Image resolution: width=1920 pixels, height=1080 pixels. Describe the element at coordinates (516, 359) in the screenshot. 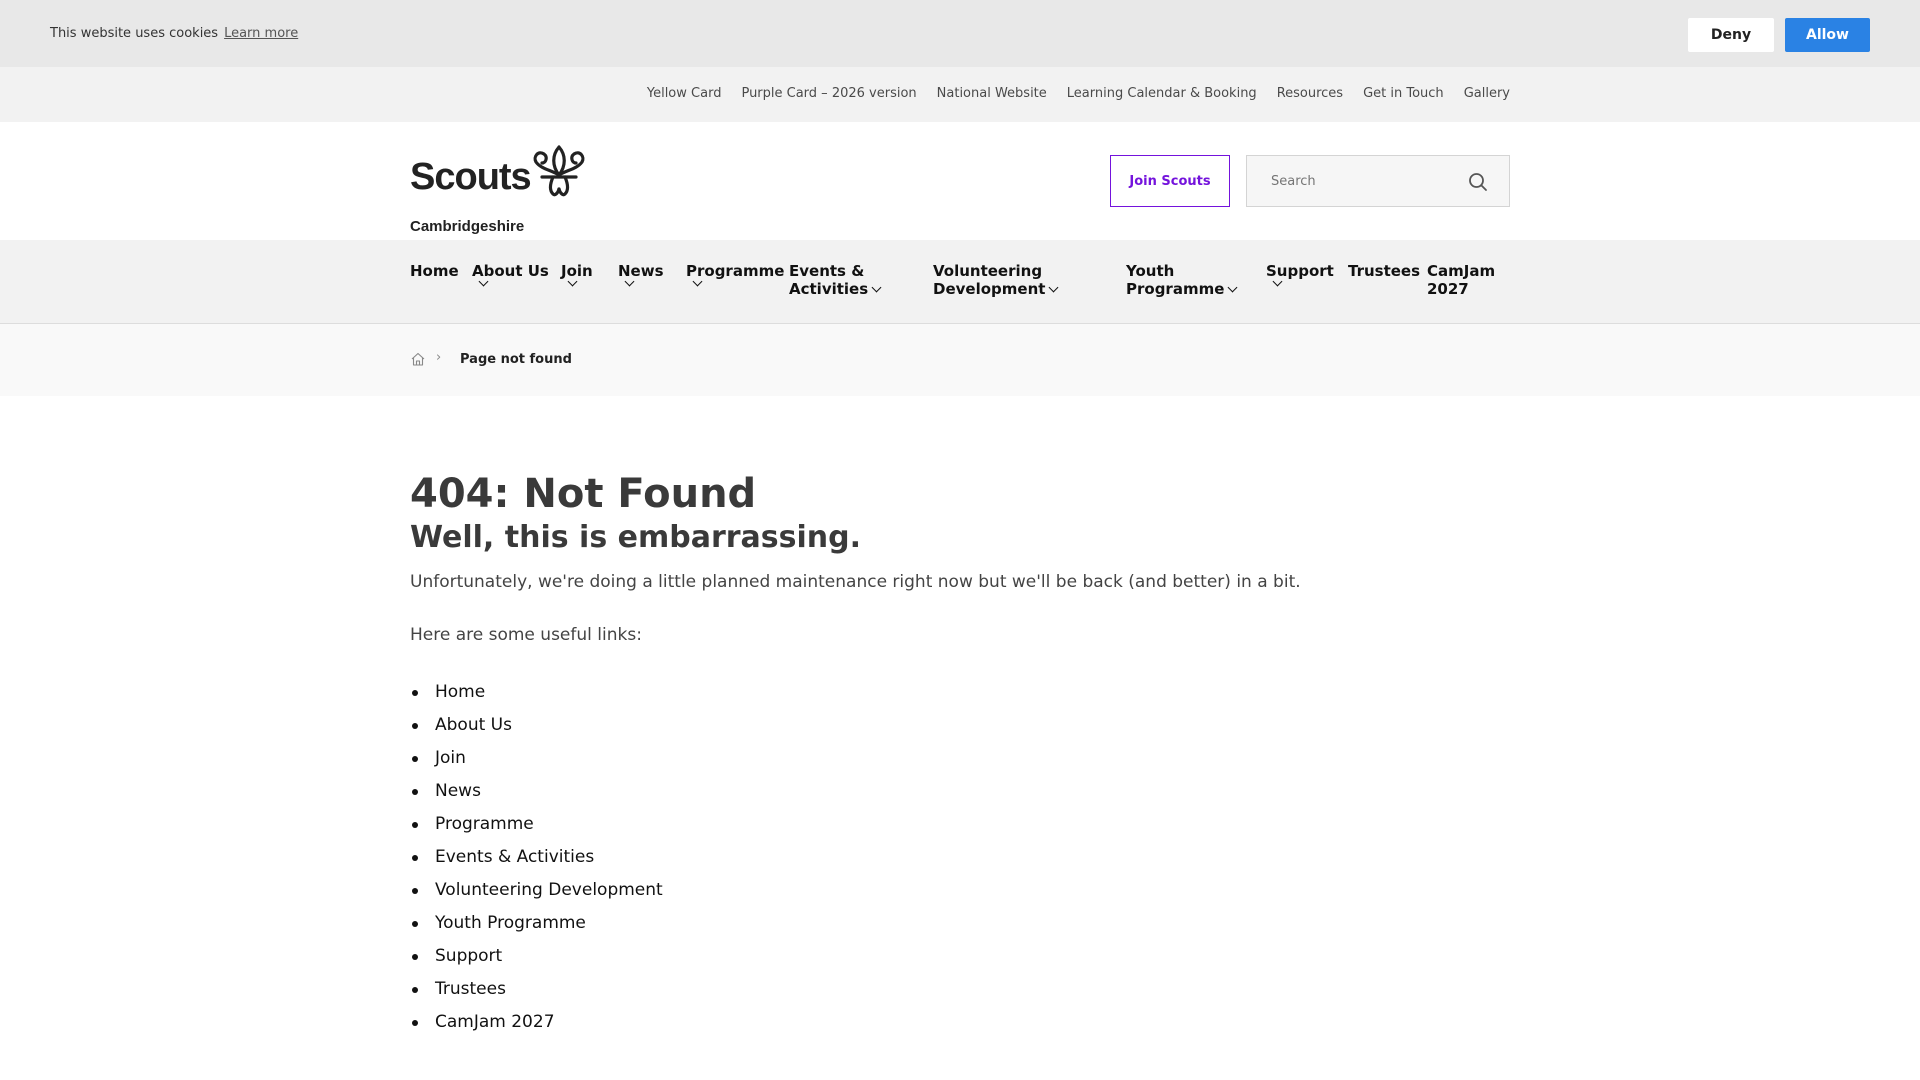

I see `breadcrumb-current: Page not found` at that location.